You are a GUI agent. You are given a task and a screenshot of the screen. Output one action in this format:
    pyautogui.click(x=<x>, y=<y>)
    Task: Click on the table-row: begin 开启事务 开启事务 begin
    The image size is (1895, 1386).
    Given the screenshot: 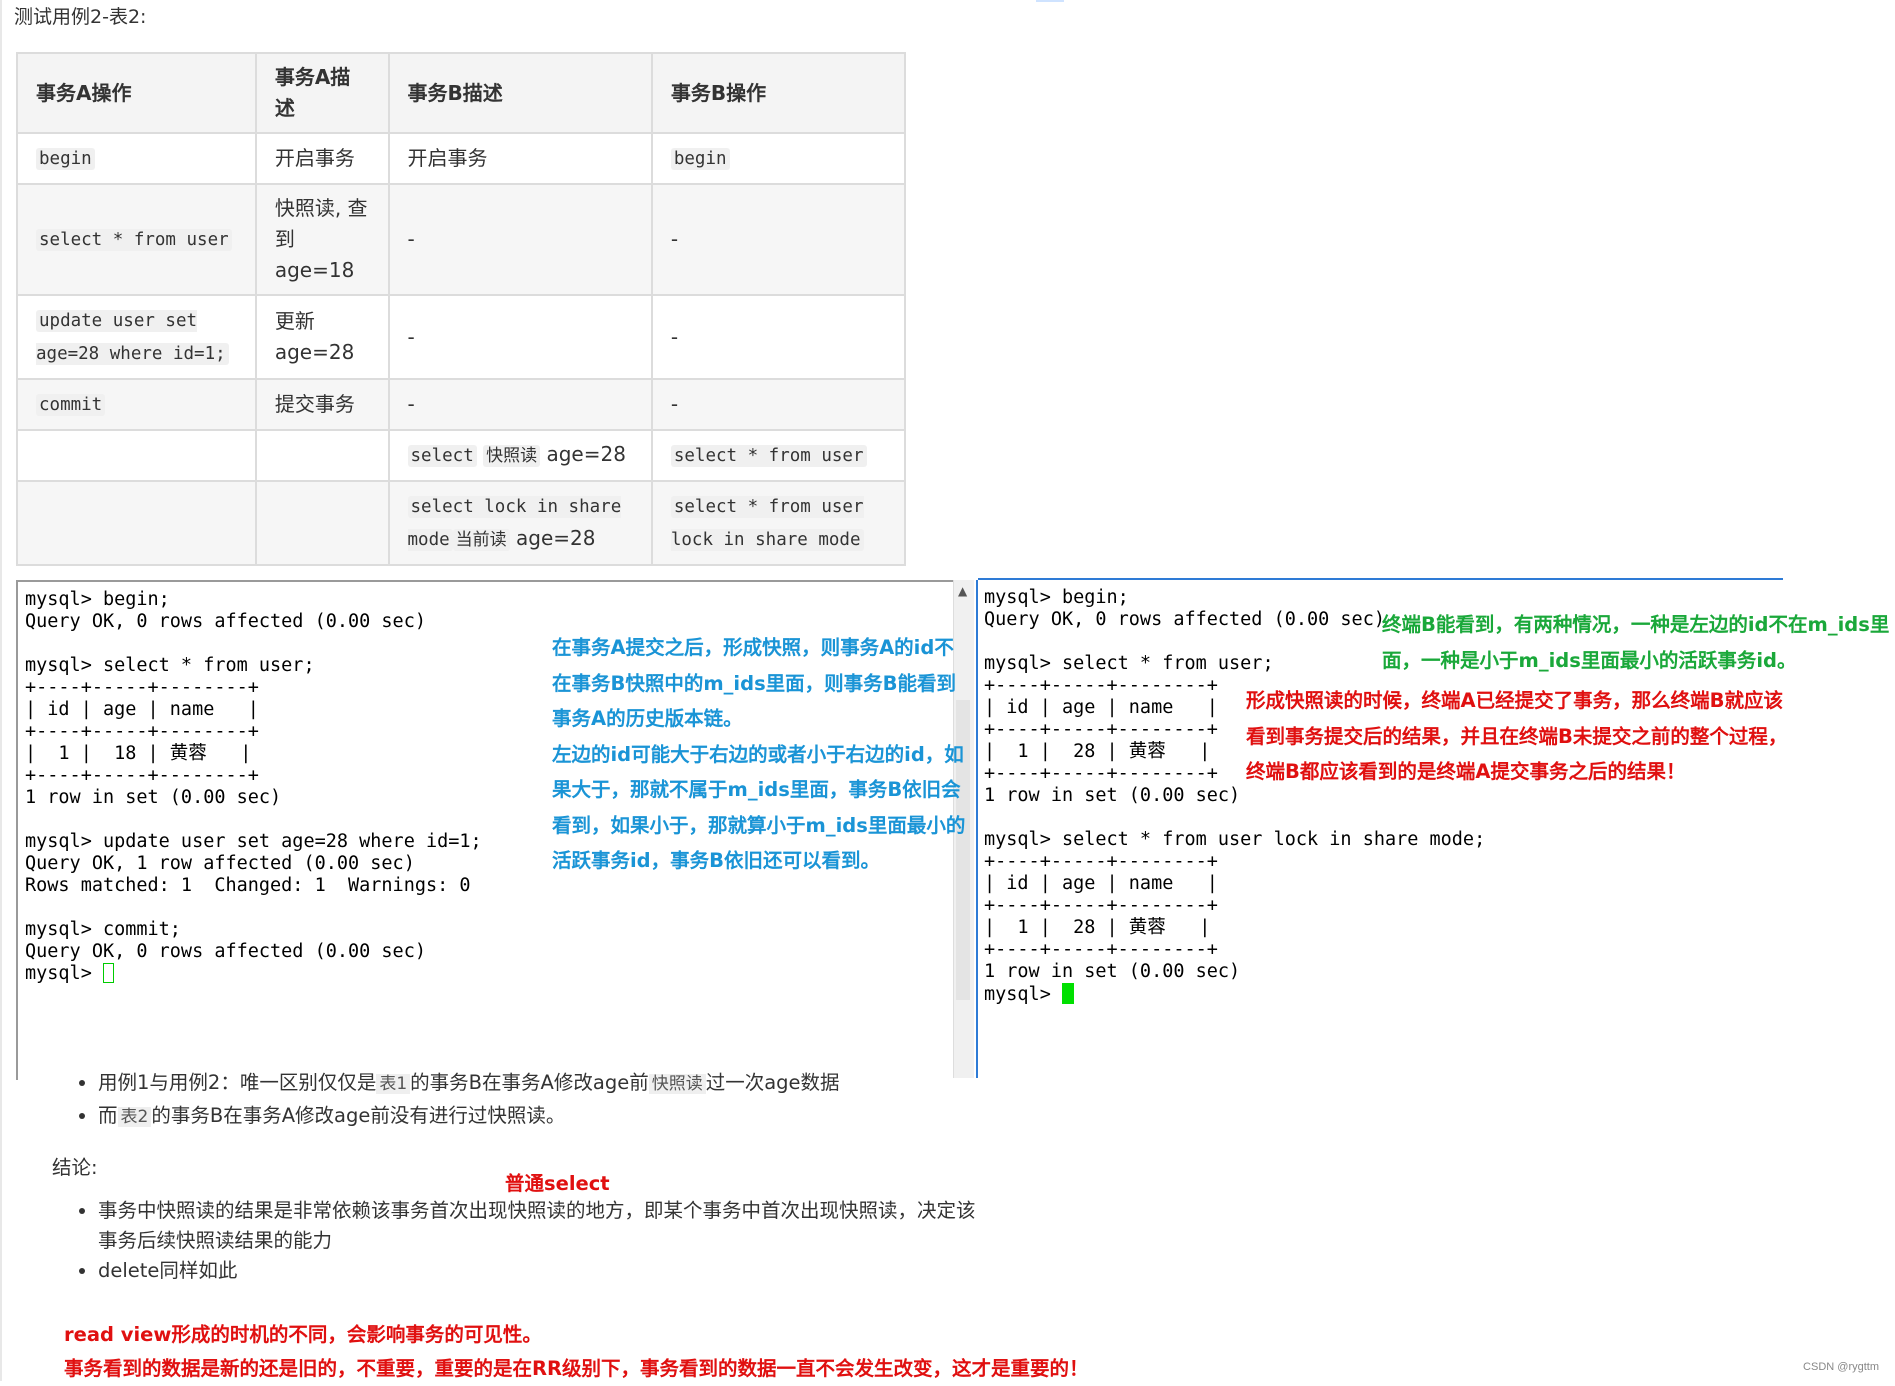 What is the action you would take?
    pyautogui.click(x=461, y=158)
    